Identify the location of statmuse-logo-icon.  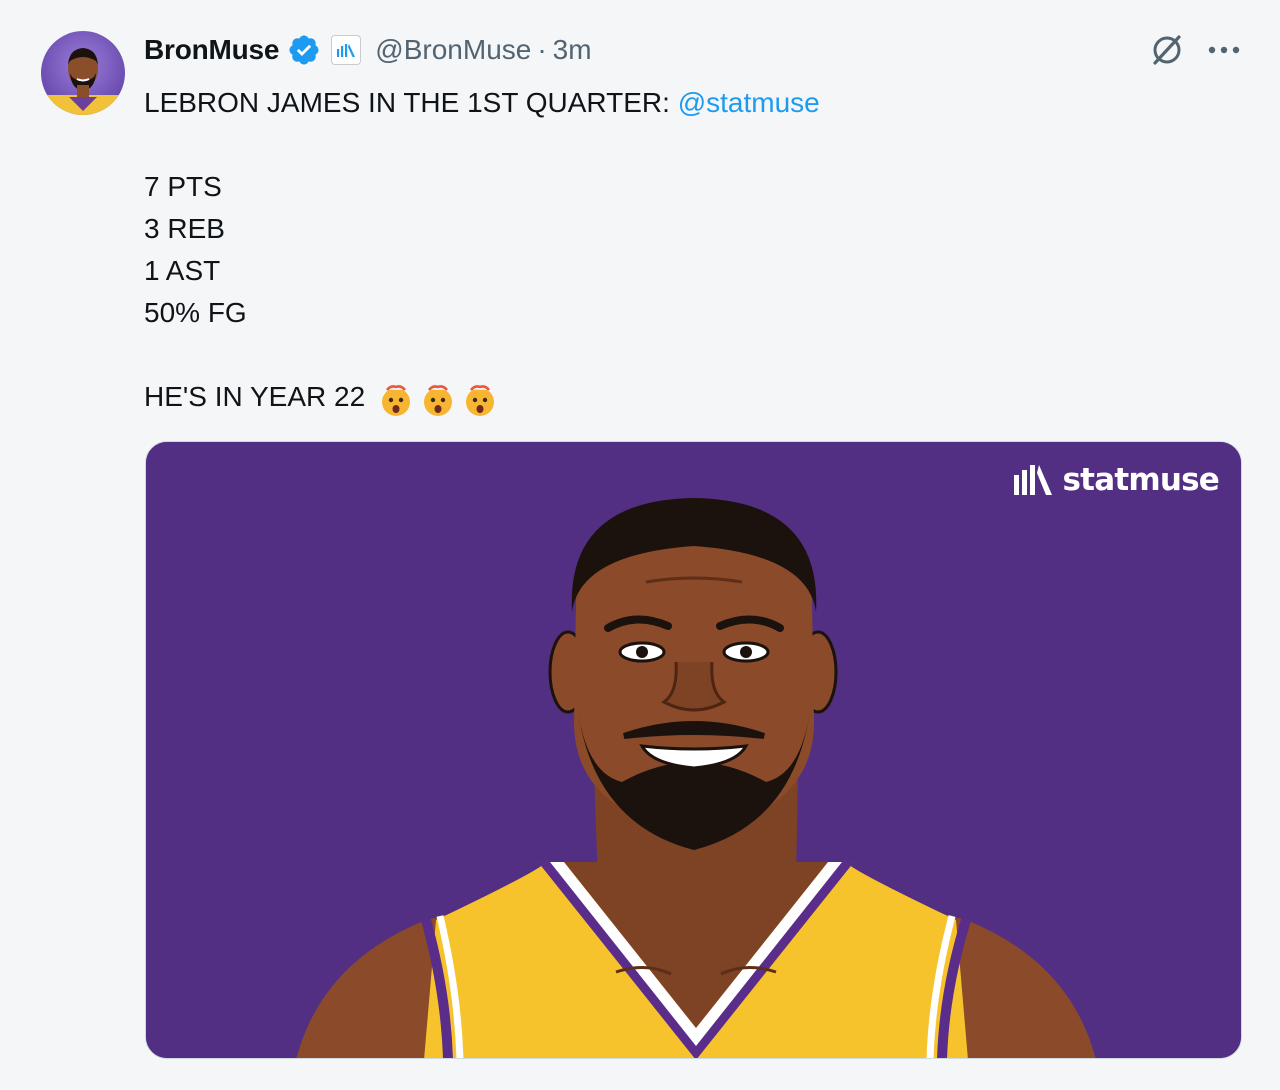
(1032, 480).